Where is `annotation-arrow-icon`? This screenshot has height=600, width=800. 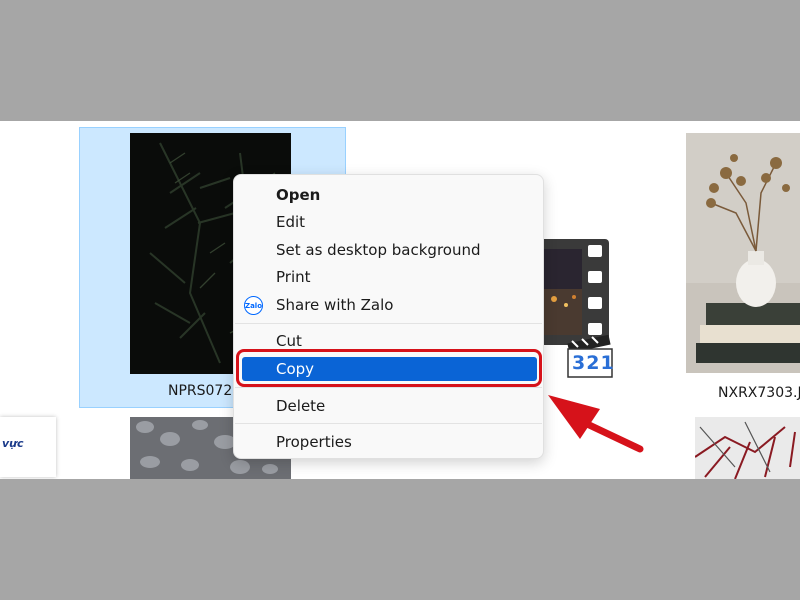
annotation-arrow-icon is located at coordinates (596, 424).